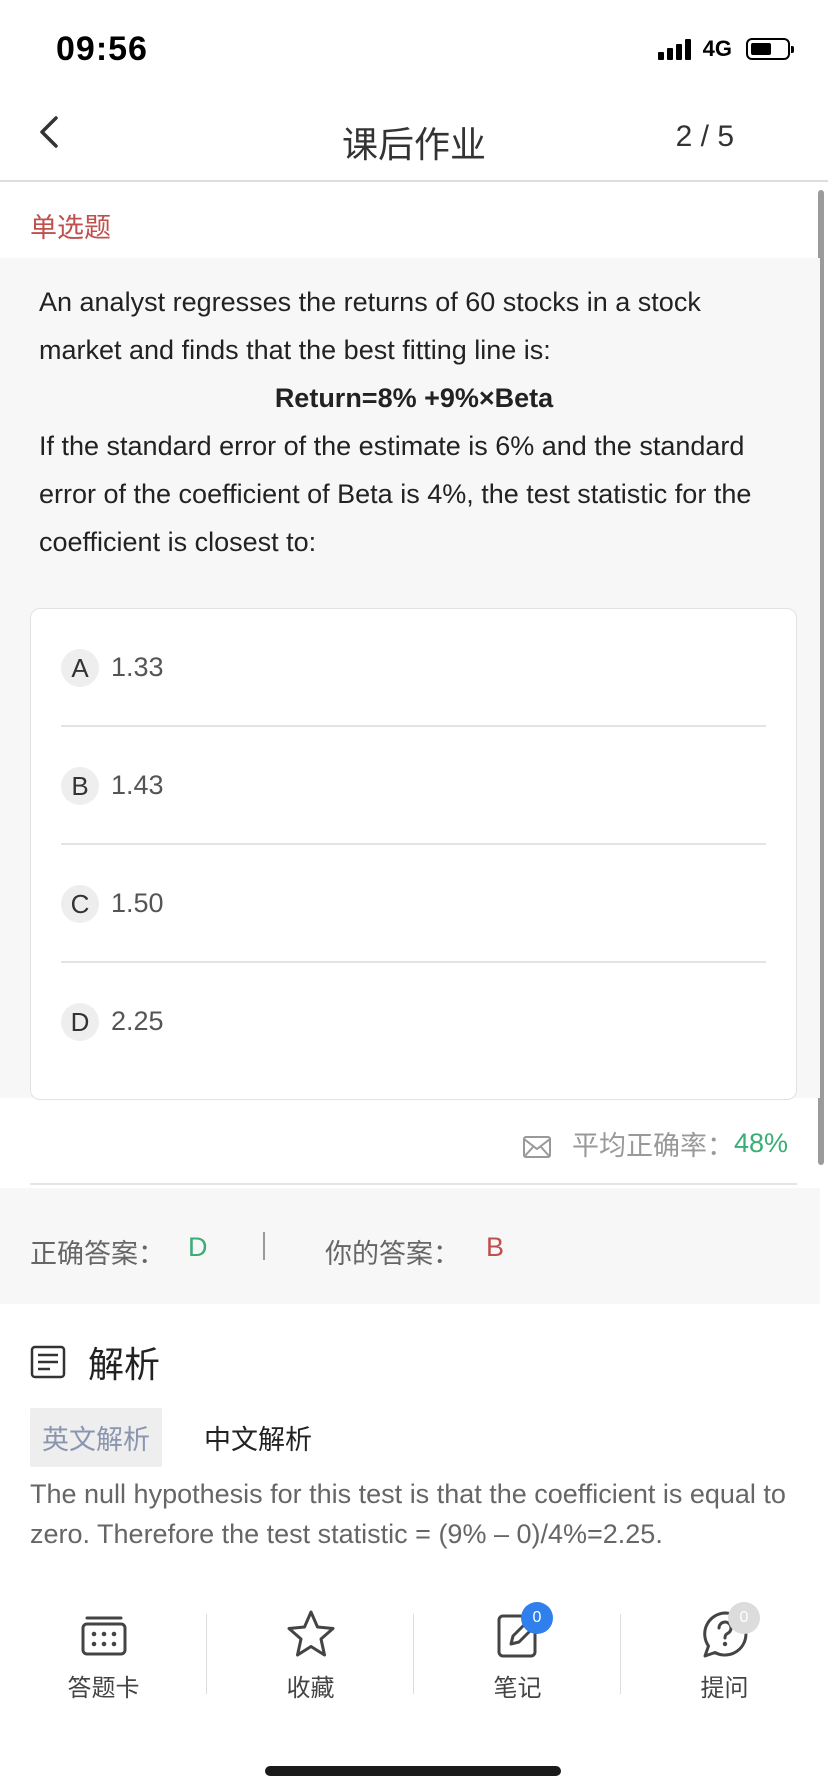  I want to click on notes-button: 笔记 0, so click(517, 1655).